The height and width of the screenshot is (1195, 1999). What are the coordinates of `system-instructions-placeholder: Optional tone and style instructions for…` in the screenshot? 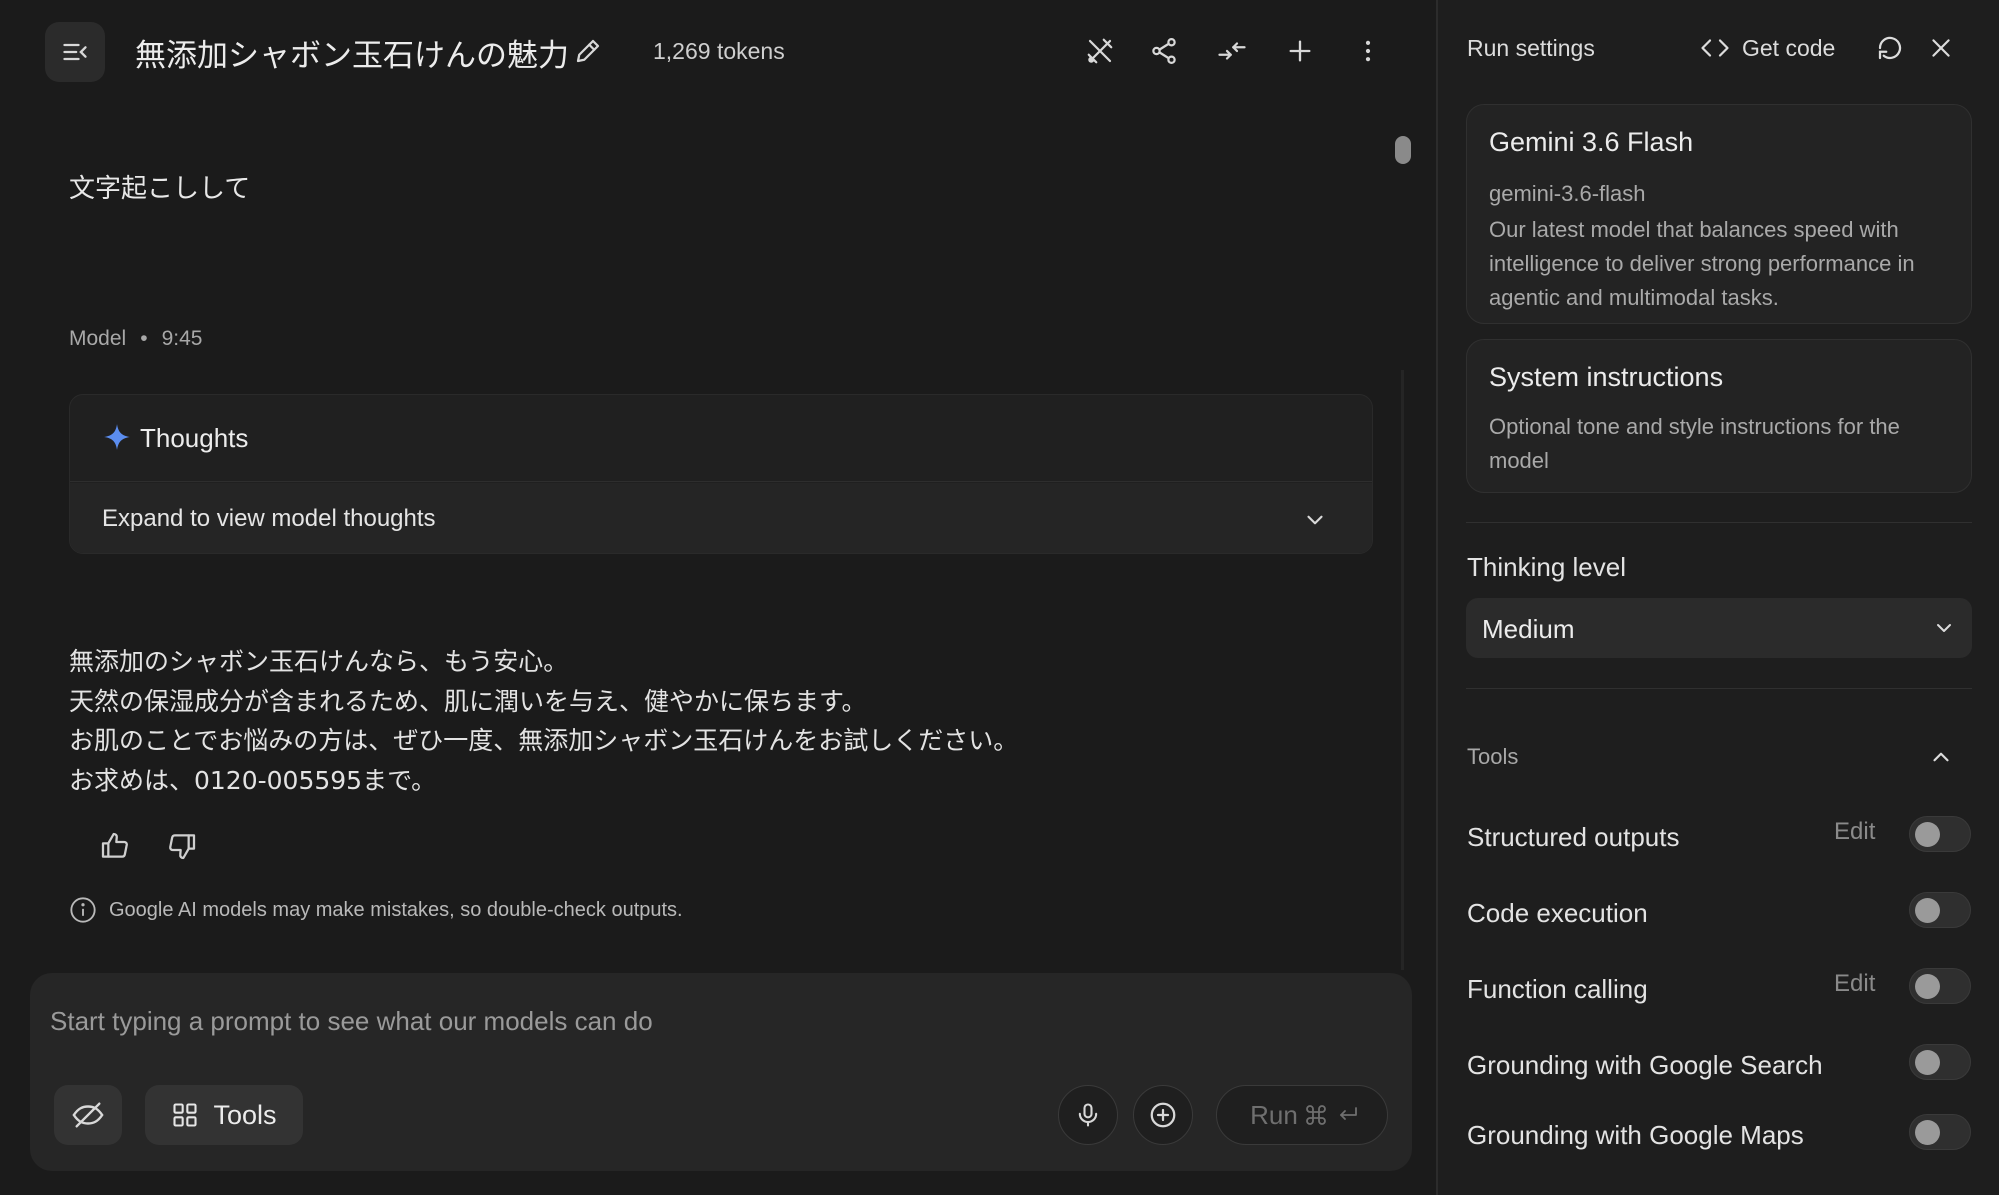 It's located at (1694, 443).